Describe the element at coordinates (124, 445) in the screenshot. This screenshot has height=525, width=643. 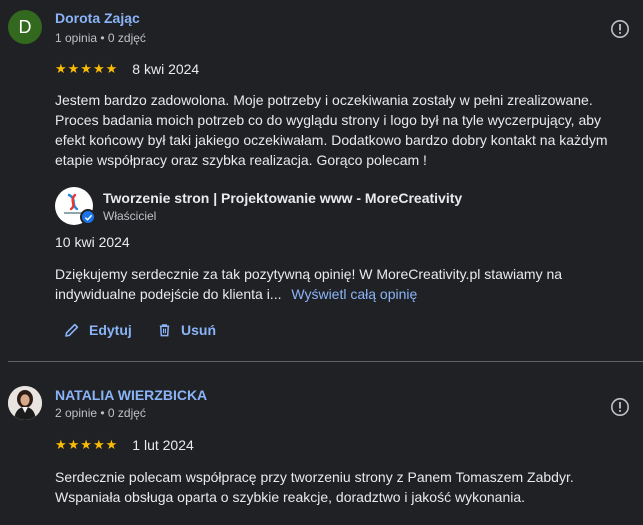
I see `rating-row: ★★★★★ 1 lut 2024` at that location.